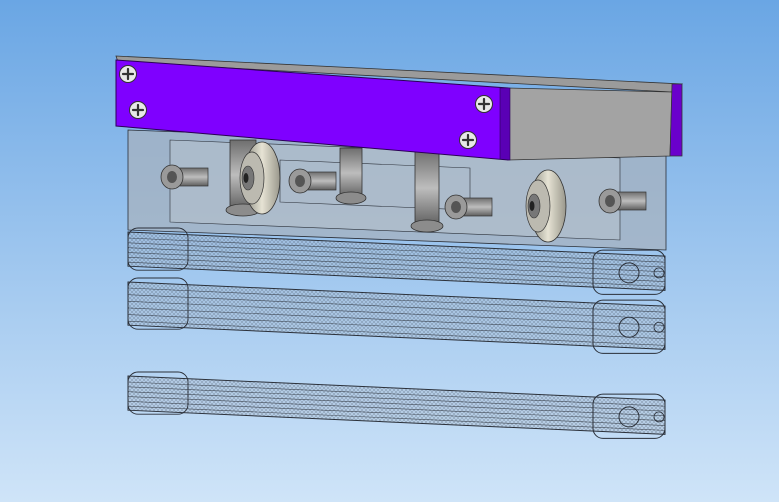 This screenshot has height=502, width=779. I want to click on plate-front-edge, so click(505, 124).